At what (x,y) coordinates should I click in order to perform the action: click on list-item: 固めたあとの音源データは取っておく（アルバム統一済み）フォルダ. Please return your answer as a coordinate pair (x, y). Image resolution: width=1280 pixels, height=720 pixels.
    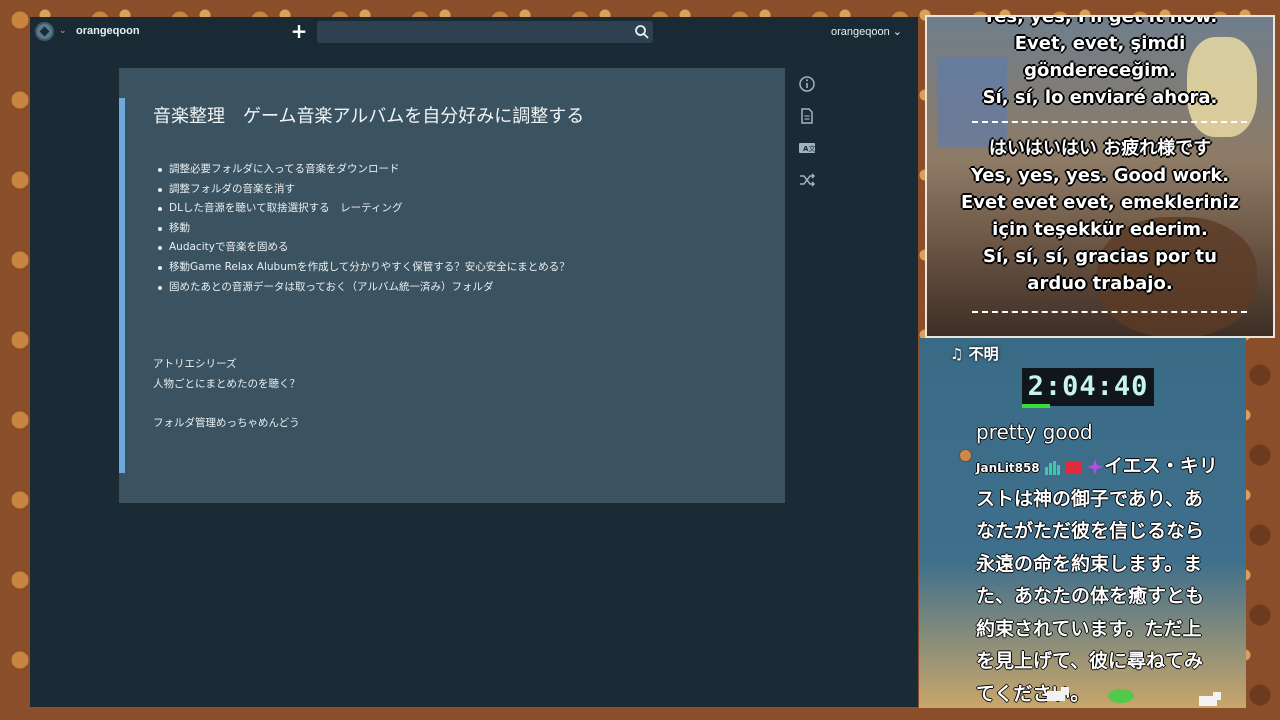
    Looking at the image, I should click on (364, 288).